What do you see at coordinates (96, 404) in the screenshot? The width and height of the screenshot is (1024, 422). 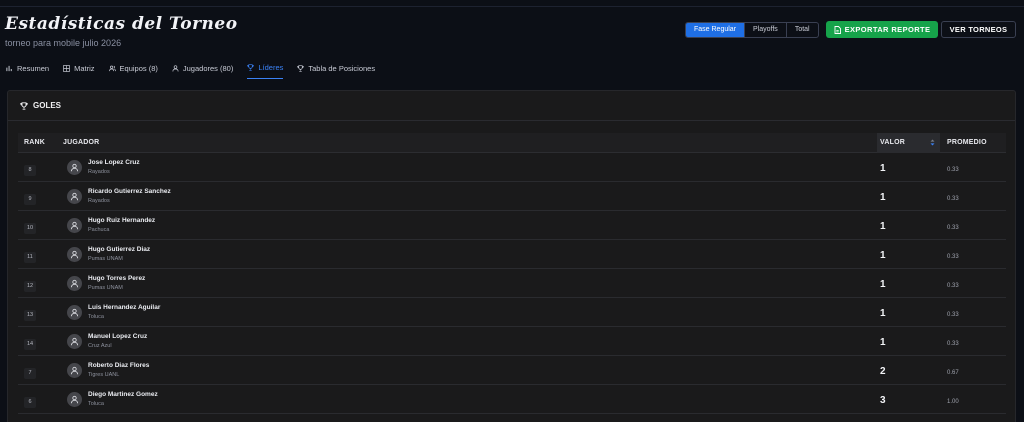 I see `player-team: Toluca` at bounding box center [96, 404].